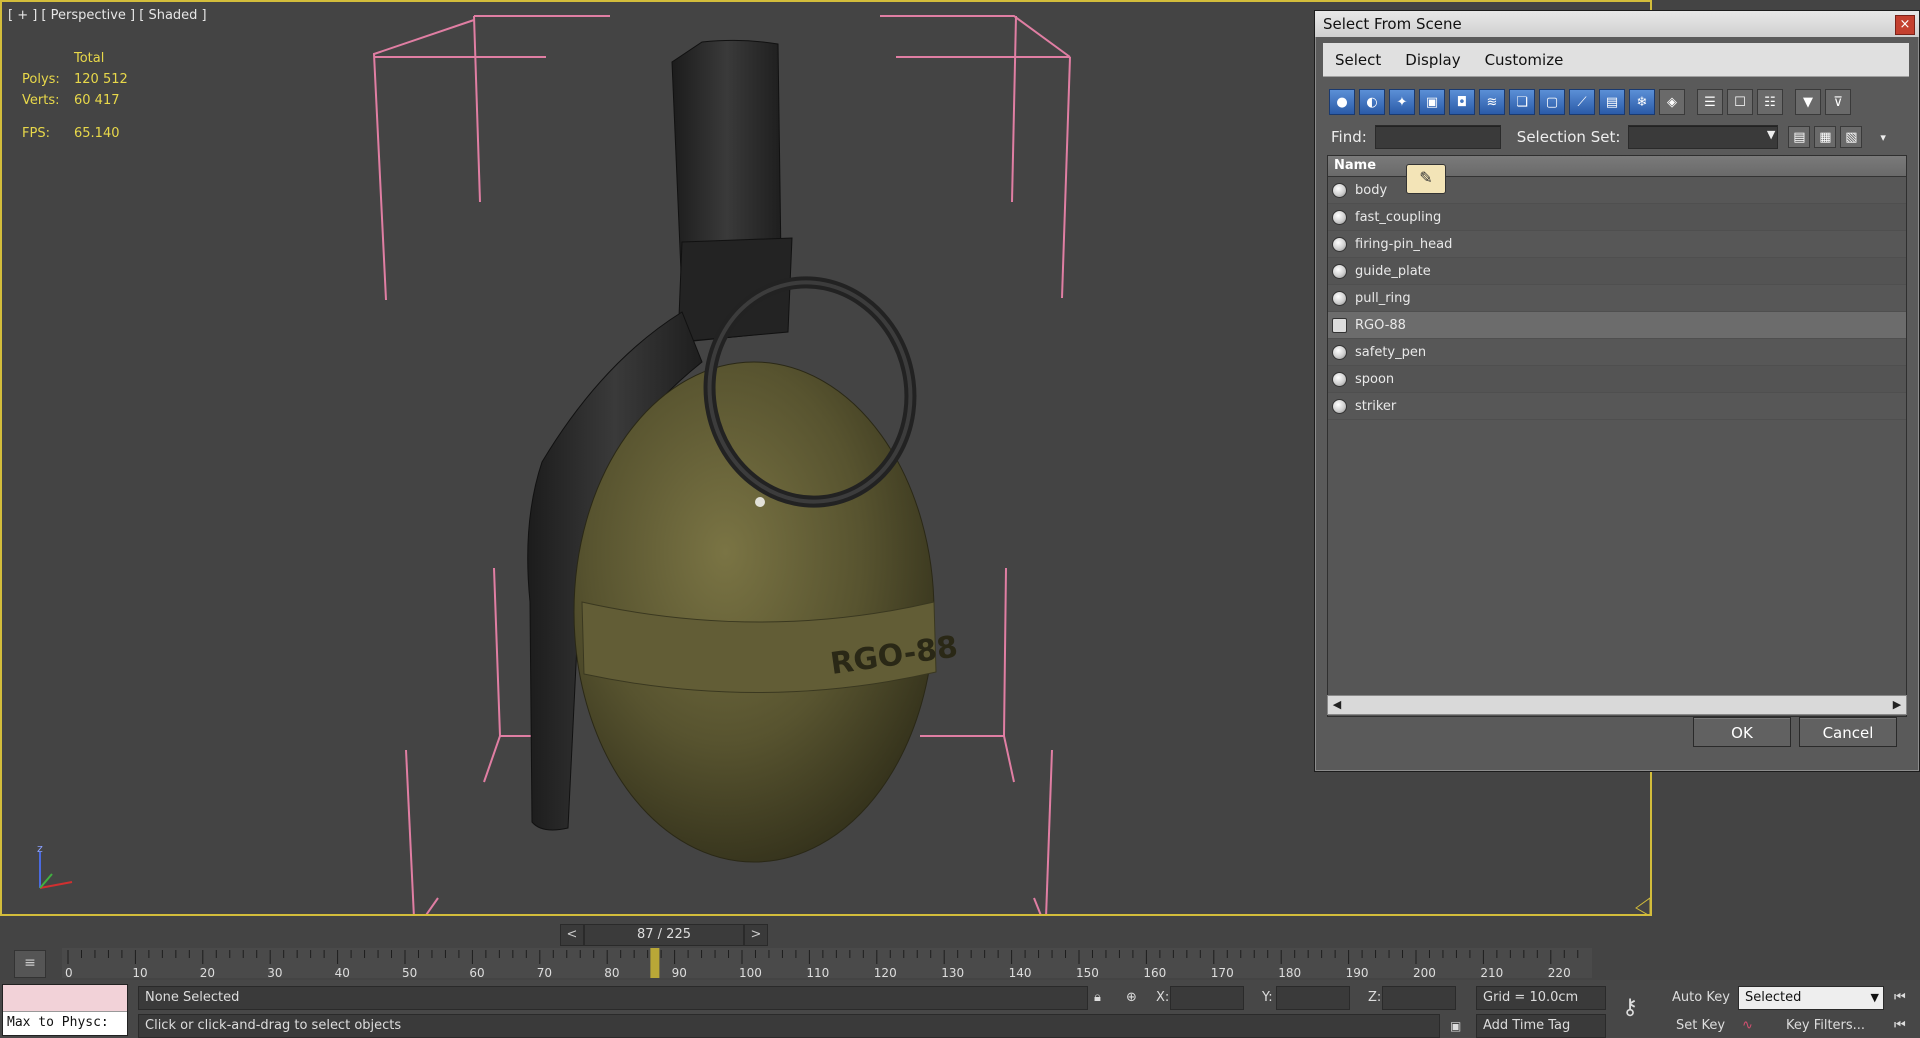 The image size is (1920, 1038). I want to click on polys-label: Polys:, so click(41, 79).